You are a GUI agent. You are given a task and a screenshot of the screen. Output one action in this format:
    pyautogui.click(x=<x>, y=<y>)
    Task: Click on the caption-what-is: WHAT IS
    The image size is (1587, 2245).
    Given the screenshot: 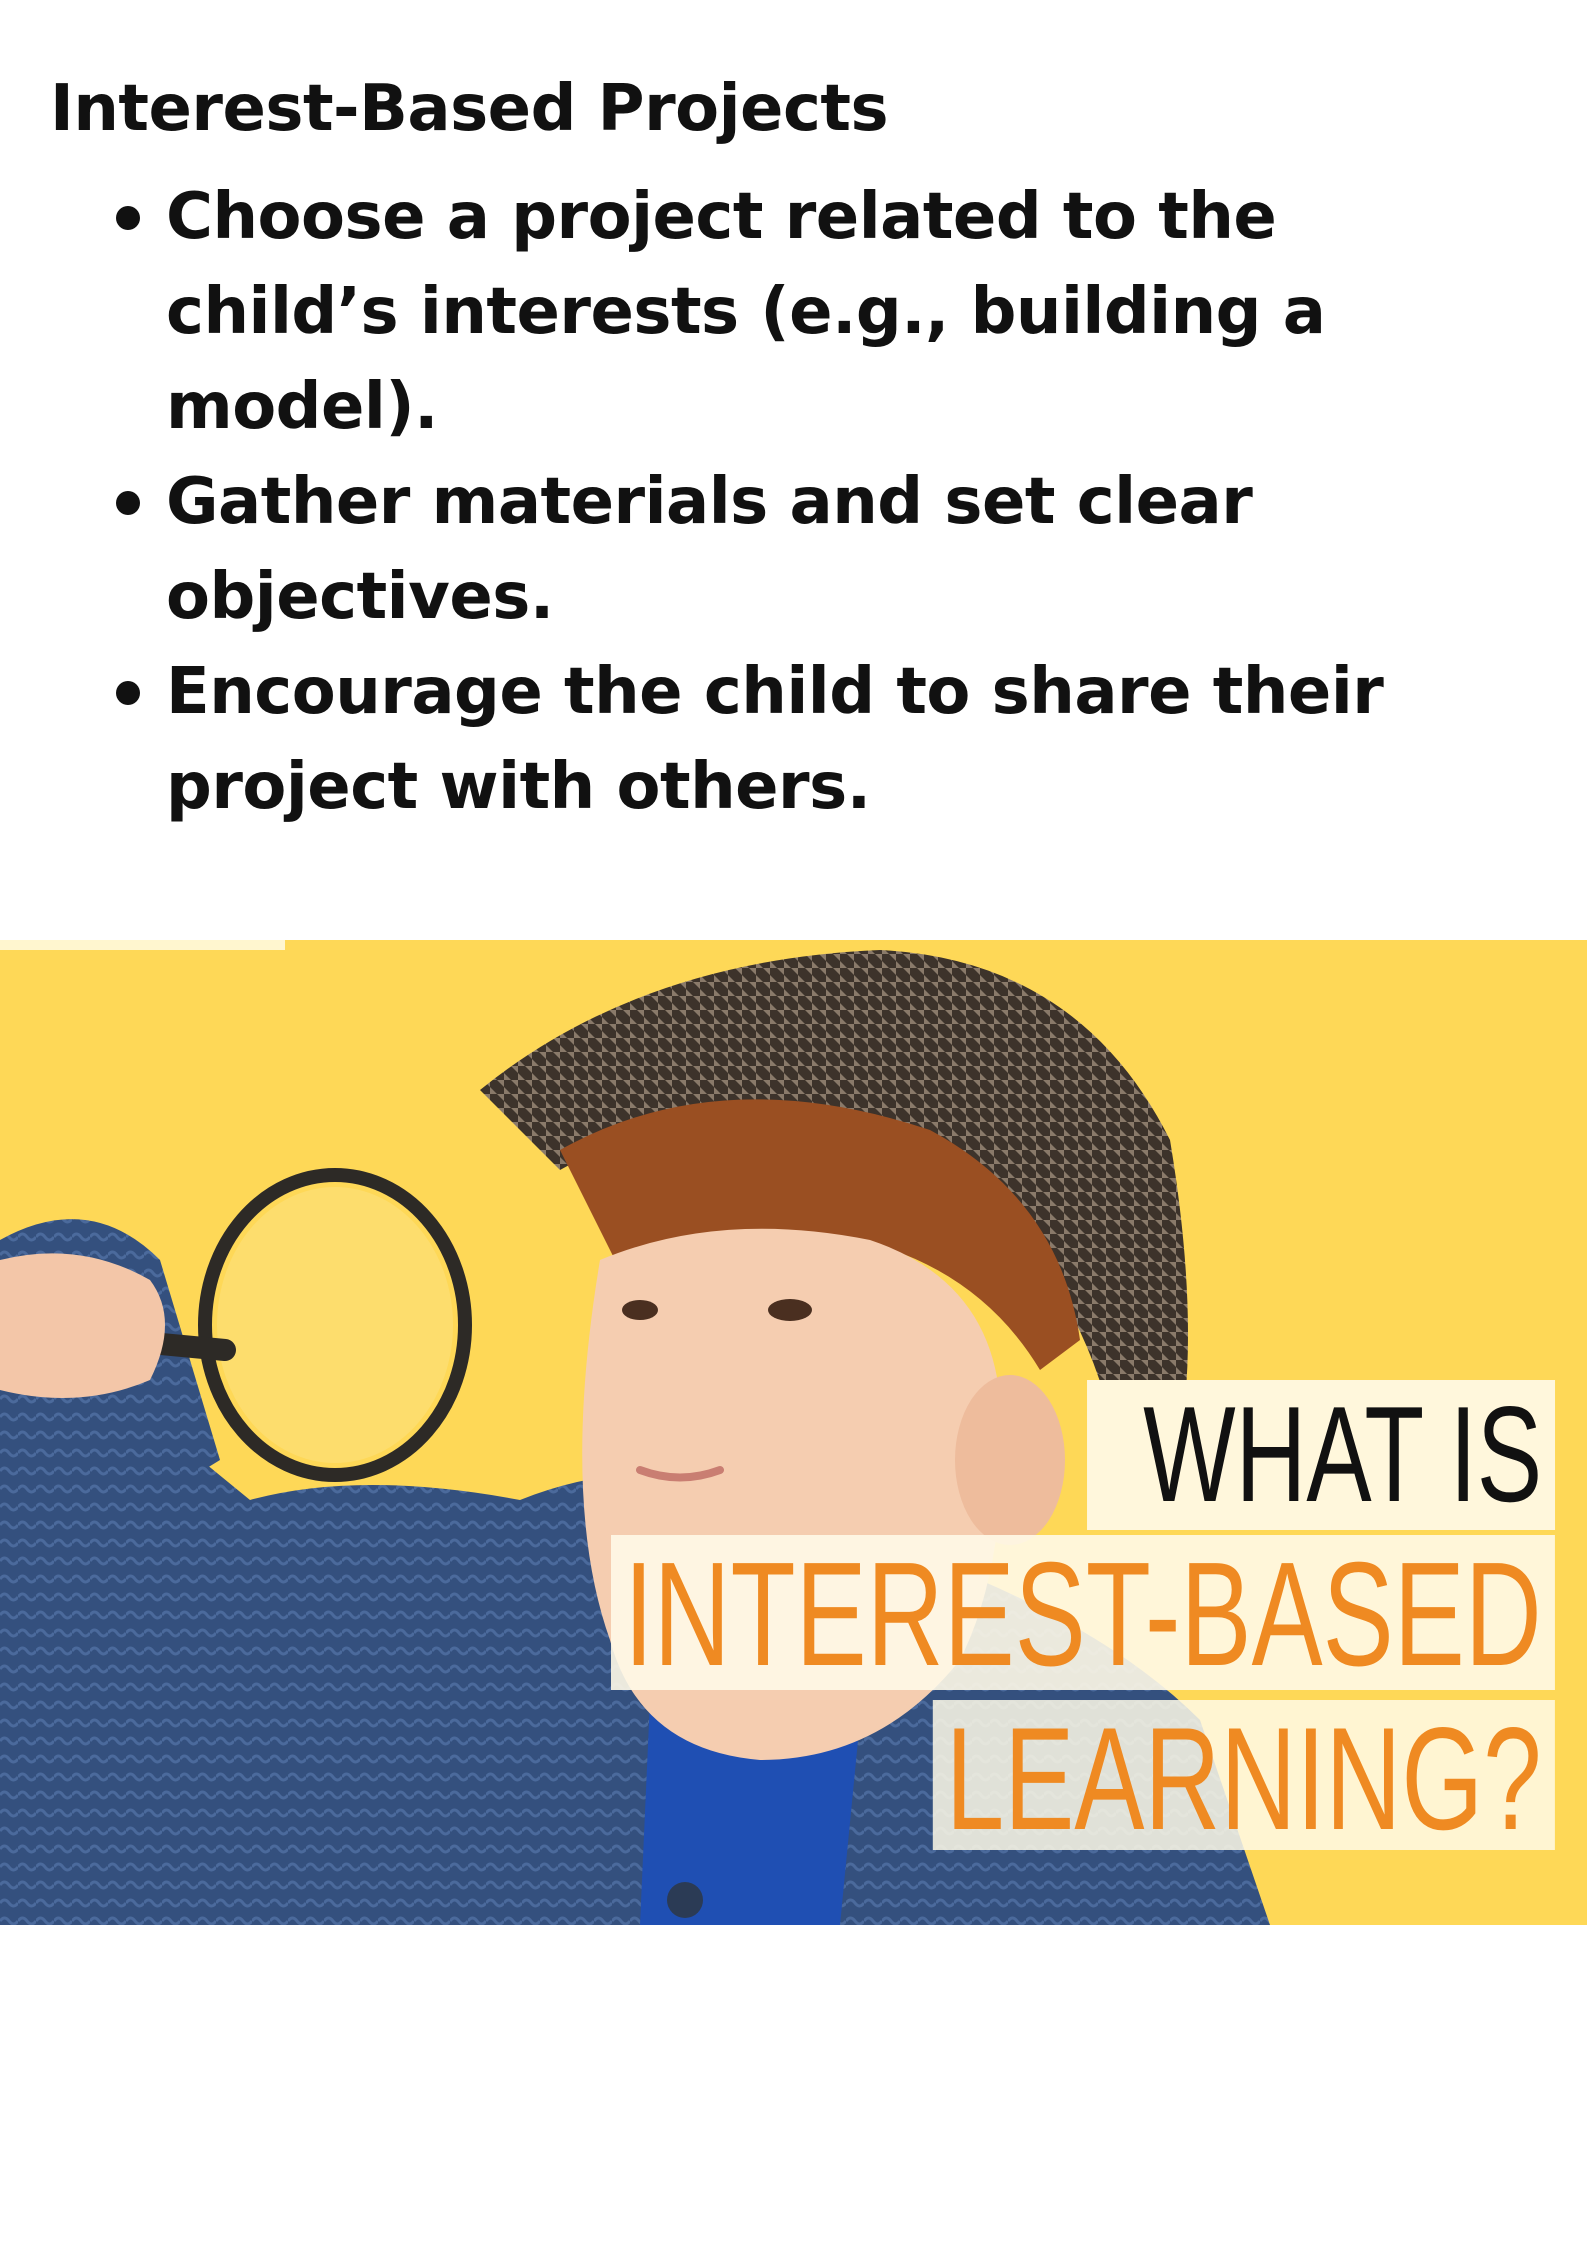 What is the action you would take?
    pyautogui.click(x=1320, y=1455)
    